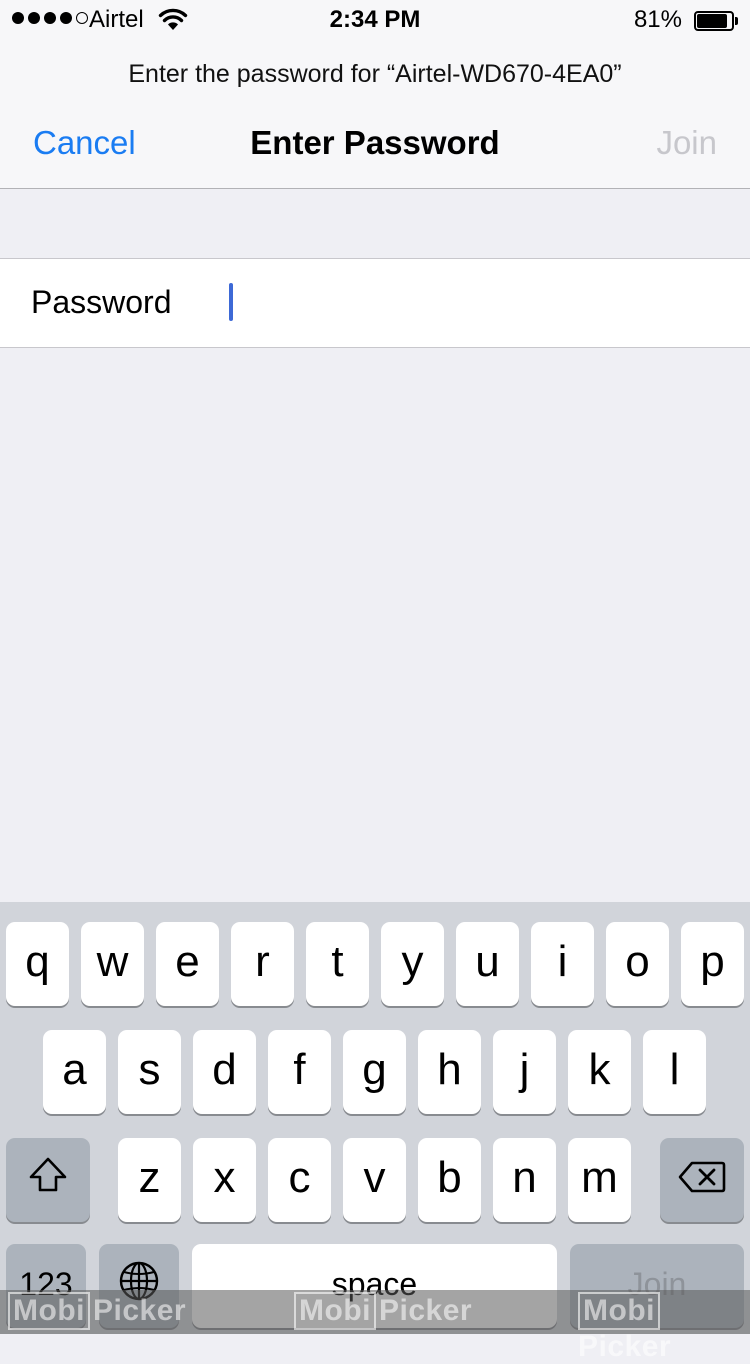  What do you see at coordinates (46, 1286) in the screenshot?
I see `numbers-key: 123` at bounding box center [46, 1286].